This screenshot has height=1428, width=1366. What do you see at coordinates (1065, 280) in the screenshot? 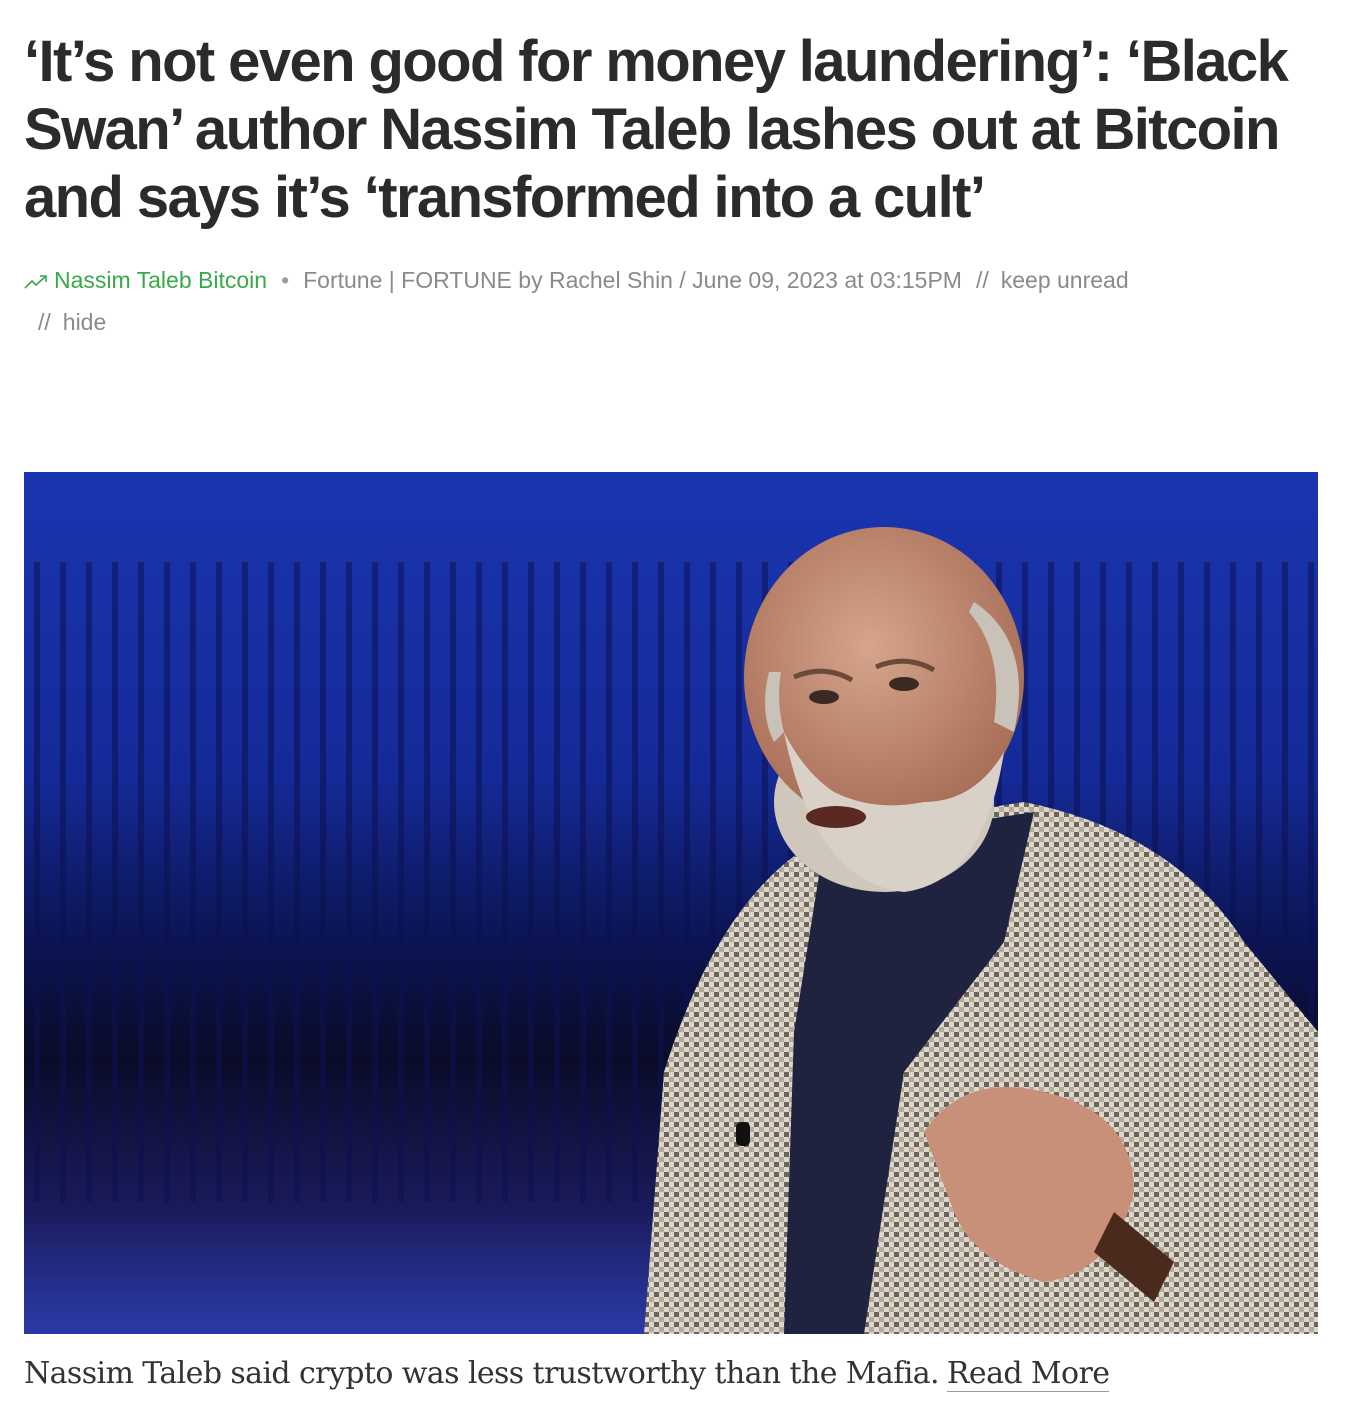
I see `keep-unread-link: keep unread` at bounding box center [1065, 280].